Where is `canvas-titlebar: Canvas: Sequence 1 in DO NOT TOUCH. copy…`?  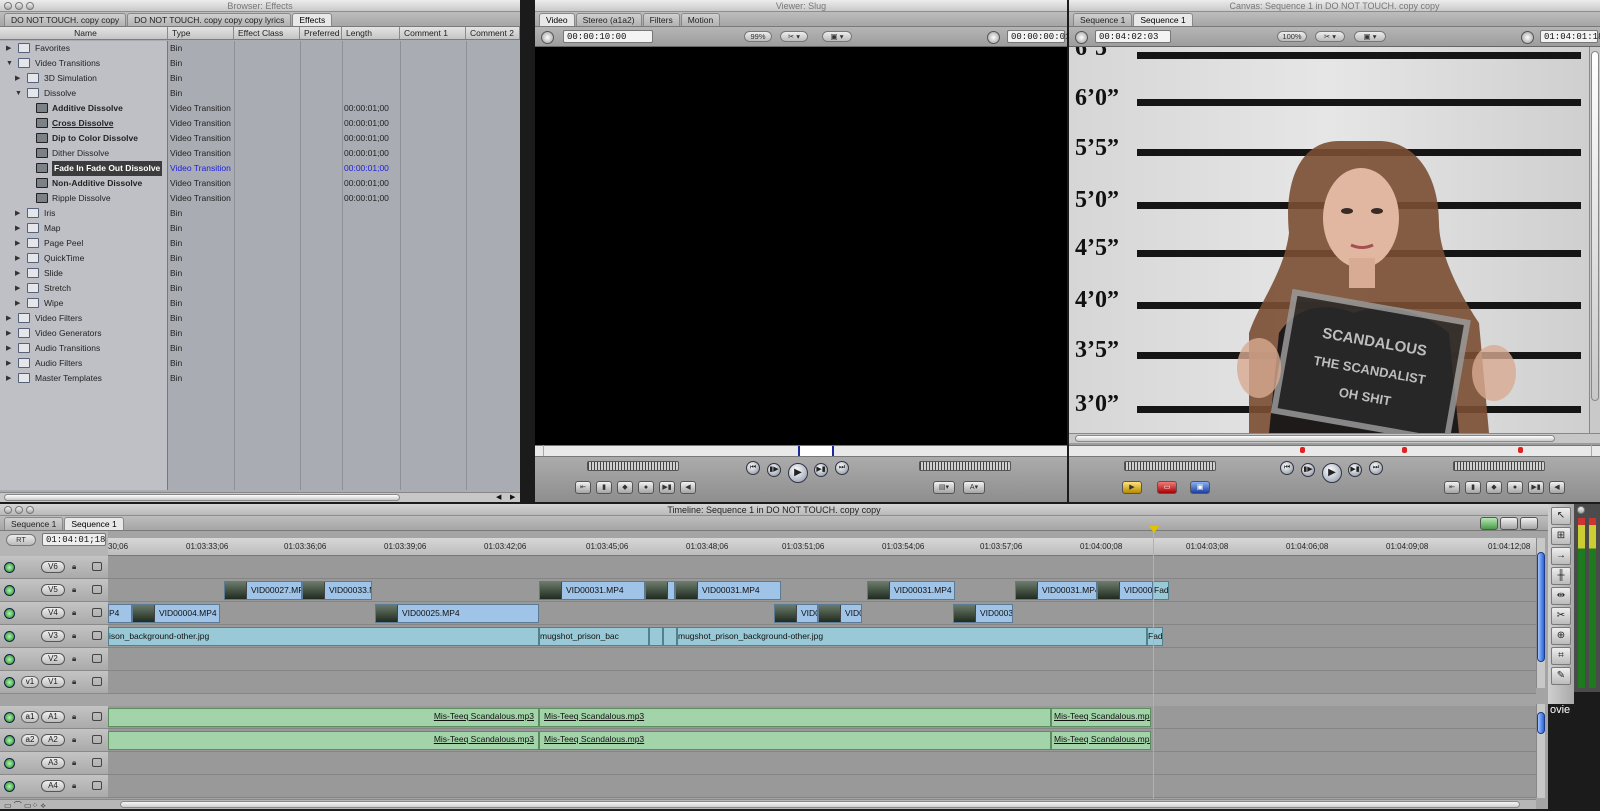 canvas-titlebar: Canvas: Sequence 1 in DO NOT TOUCH. copy… is located at coordinates (1334, 6).